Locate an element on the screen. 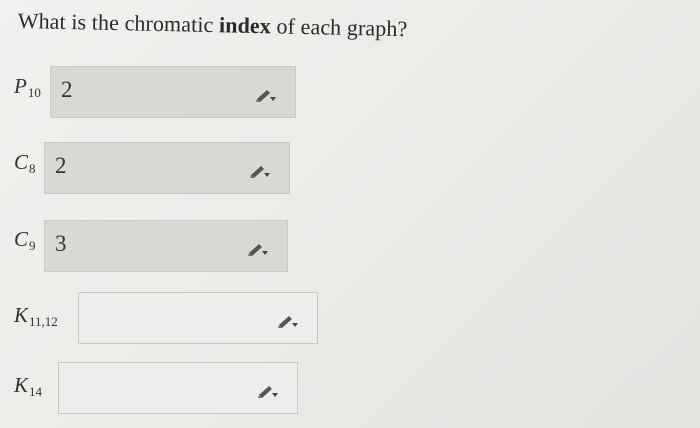 The height and width of the screenshot is (428, 700). answer-field-p10: 2 is located at coordinates (173, 92).